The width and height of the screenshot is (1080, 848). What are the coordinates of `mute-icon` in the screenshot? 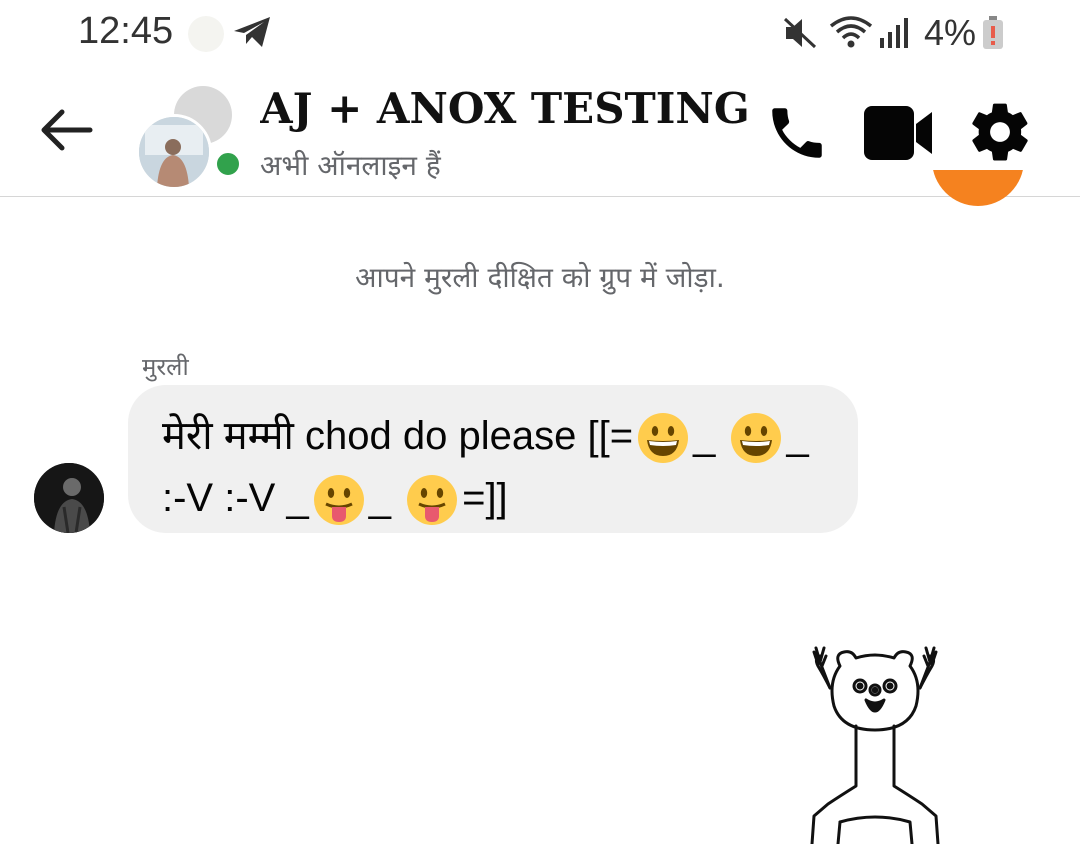 It's located at (800, 35).